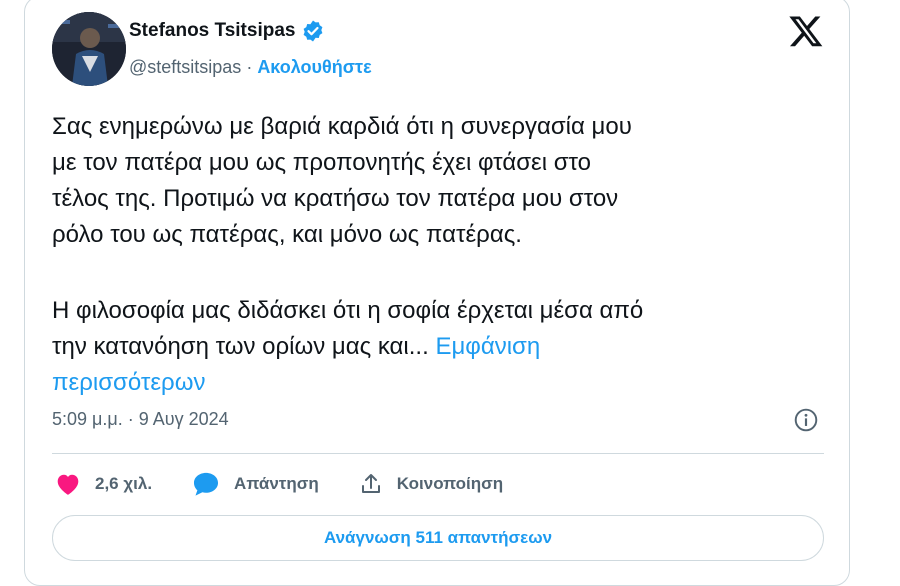 This screenshot has height=586, width=900. What do you see at coordinates (212, 31) in the screenshot?
I see `author-name: Stefanos Tsitsipas` at bounding box center [212, 31].